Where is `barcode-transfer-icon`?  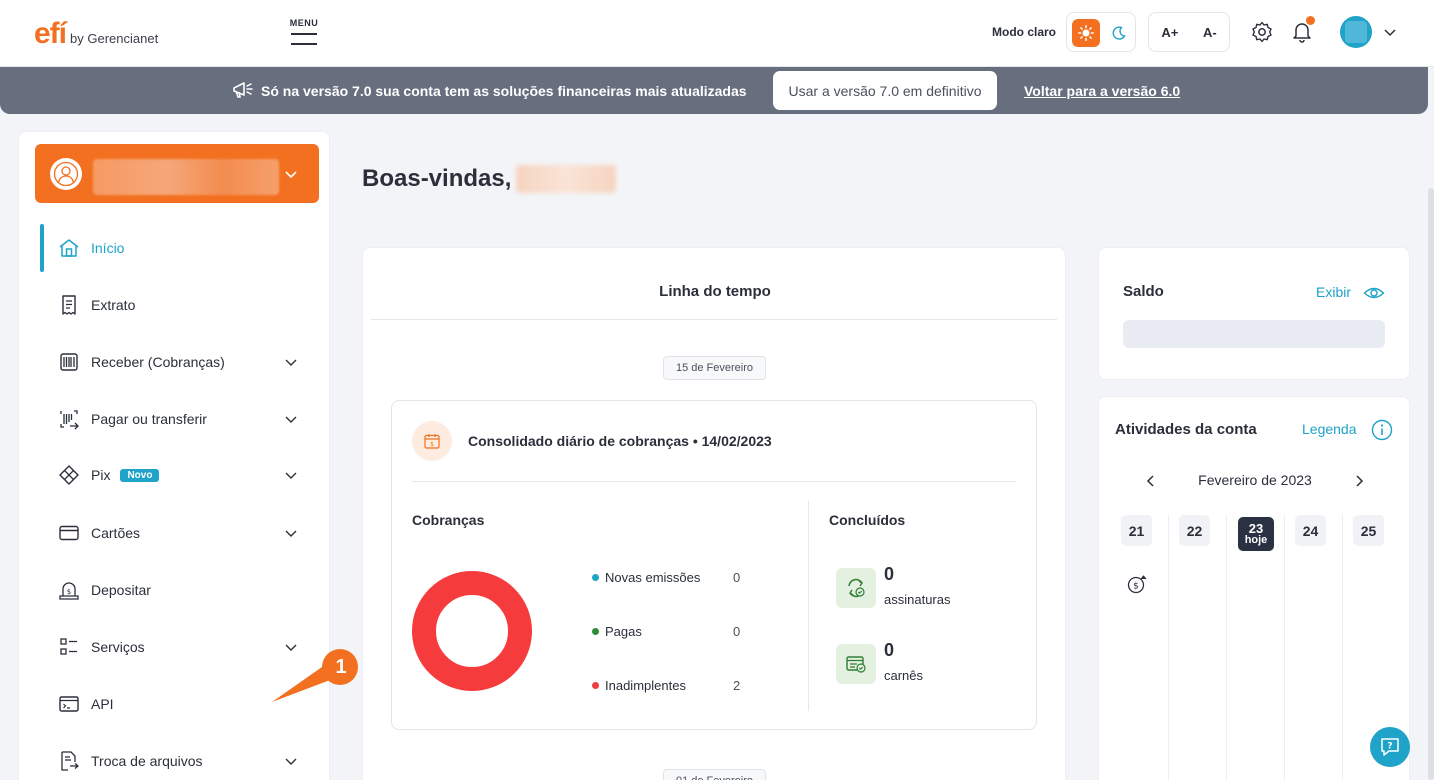 barcode-transfer-icon is located at coordinates (69, 419).